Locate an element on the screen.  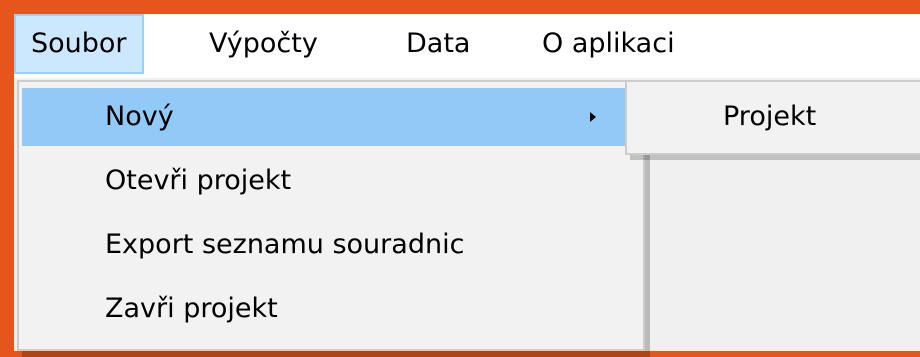
menu-item-export-label: Export seznamu souradnic is located at coordinates (285, 244).